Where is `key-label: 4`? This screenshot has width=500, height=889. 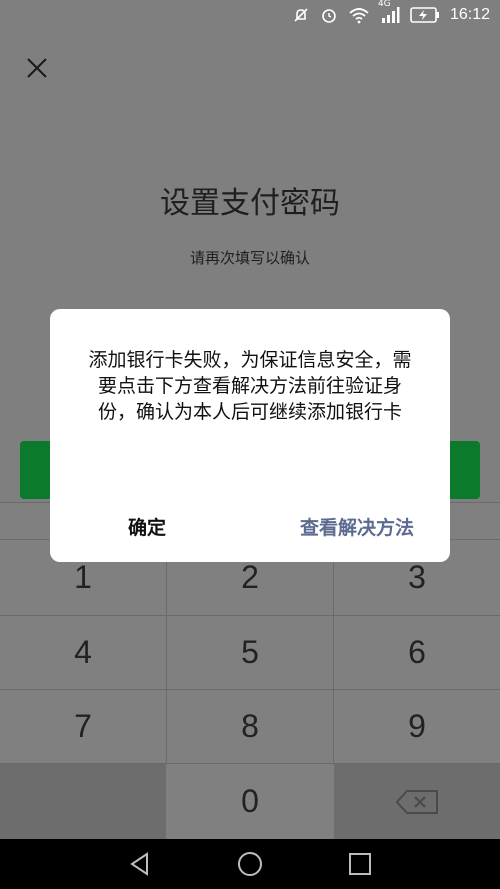 key-label: 4 is located at coordinates (83, 652).